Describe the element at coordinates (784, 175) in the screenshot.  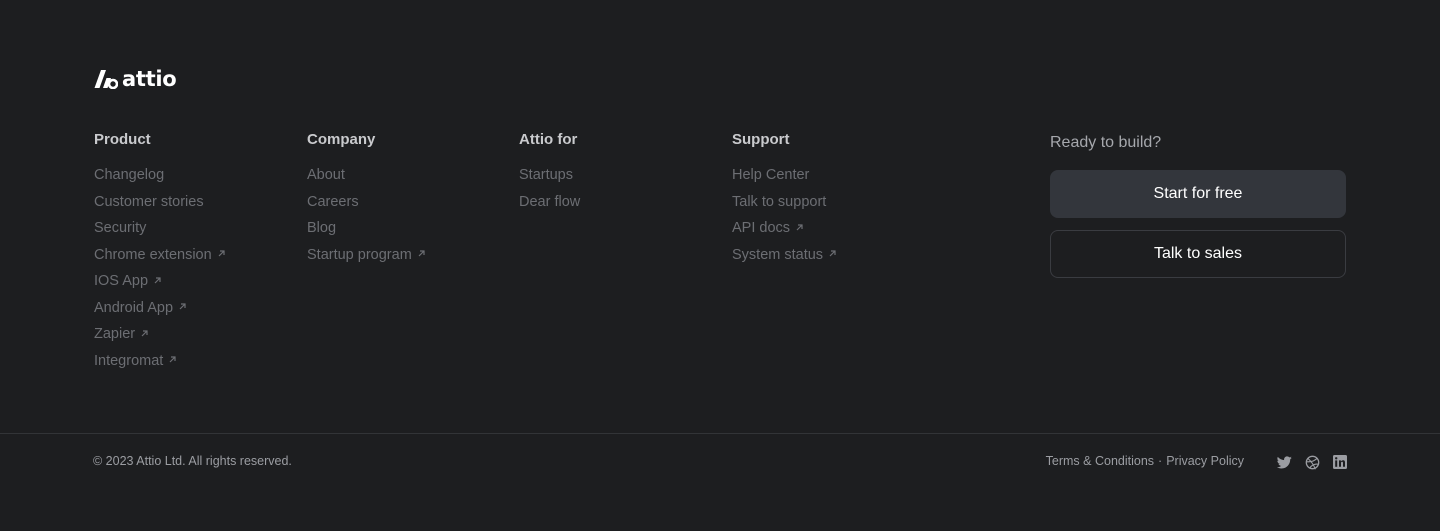
I see `footer-link-help-center: Help Center` at that location.